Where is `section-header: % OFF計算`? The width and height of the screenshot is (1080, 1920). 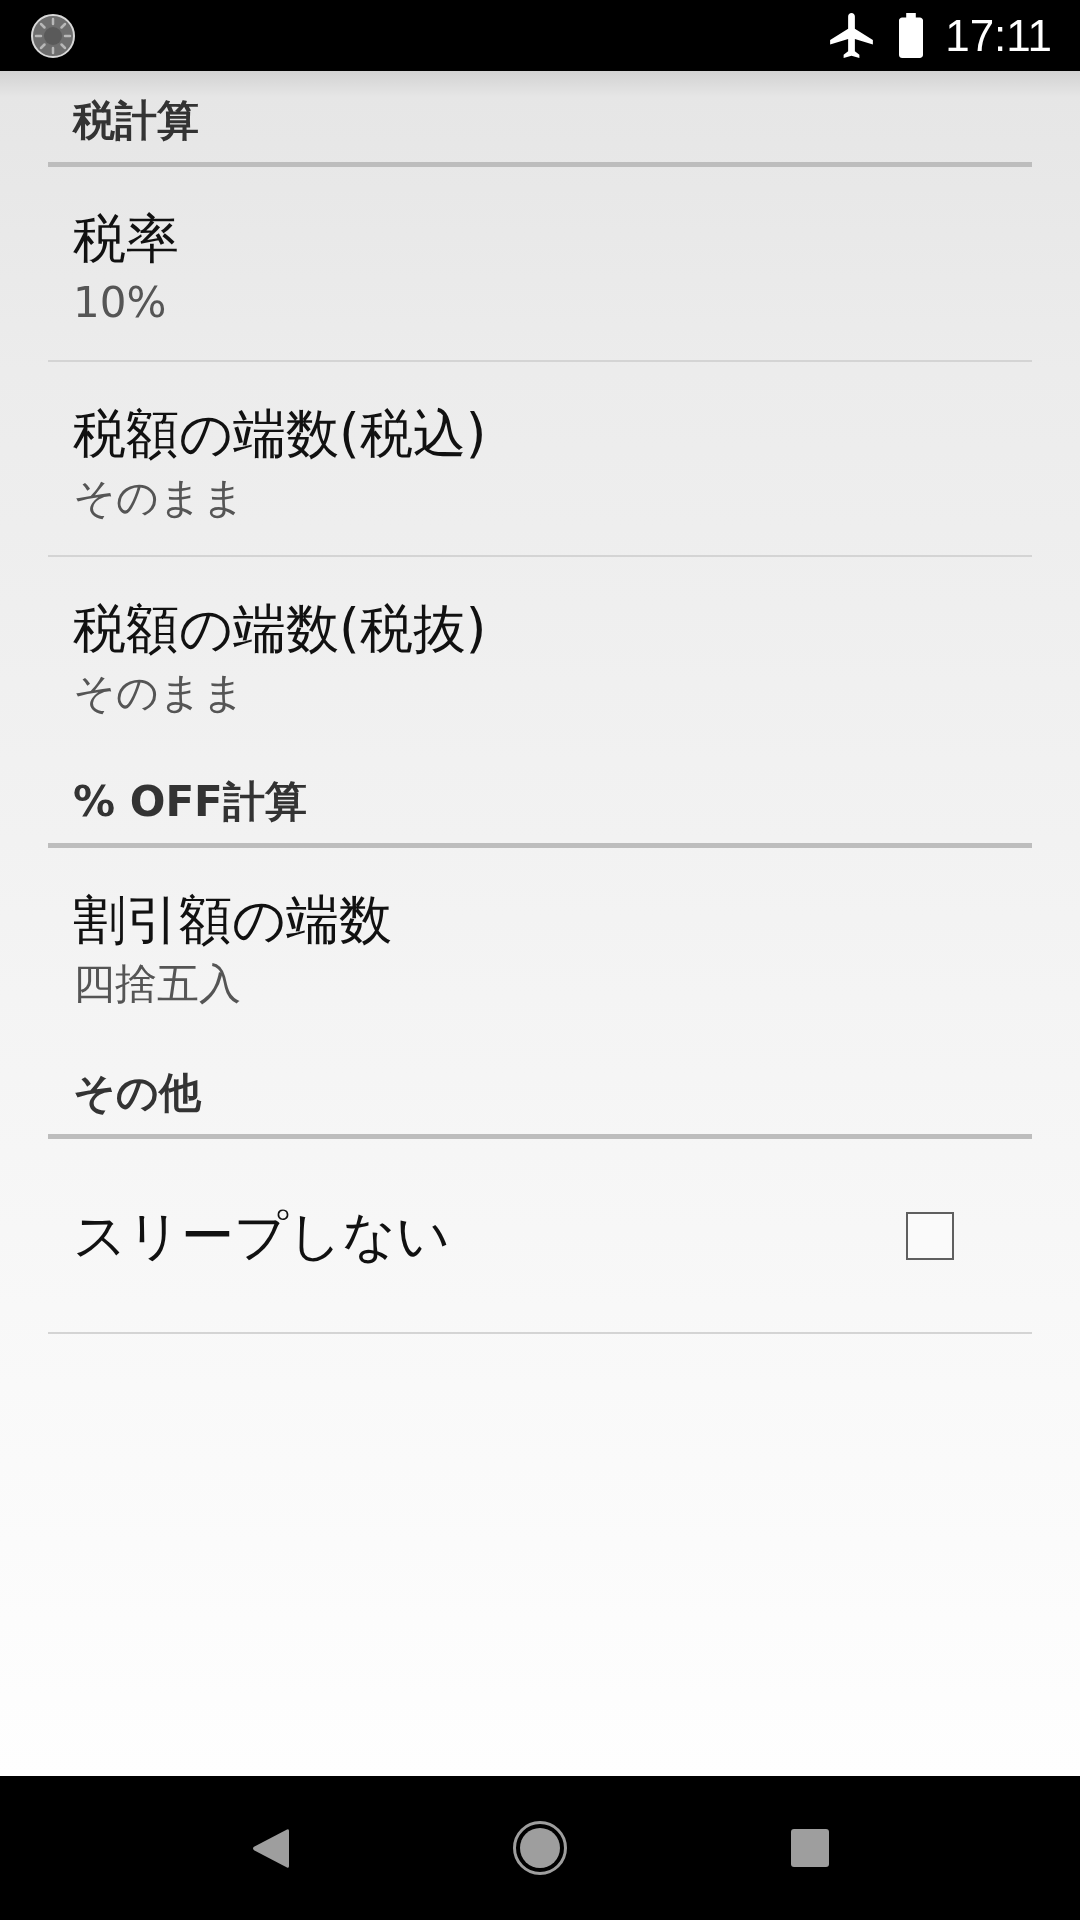
section-header: % OFF計算 is located at coordinates (190, 802).